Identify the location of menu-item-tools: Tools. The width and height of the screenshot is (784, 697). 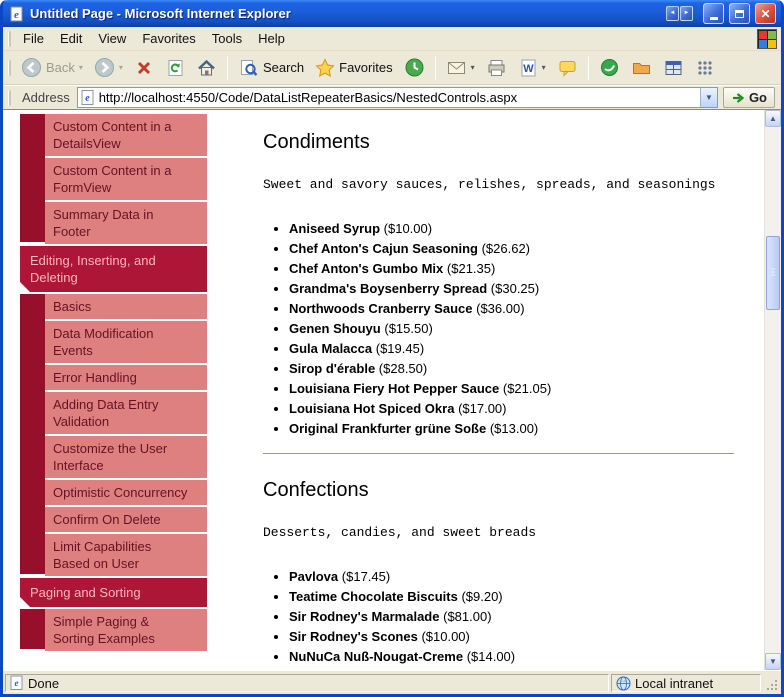
(227, 38).